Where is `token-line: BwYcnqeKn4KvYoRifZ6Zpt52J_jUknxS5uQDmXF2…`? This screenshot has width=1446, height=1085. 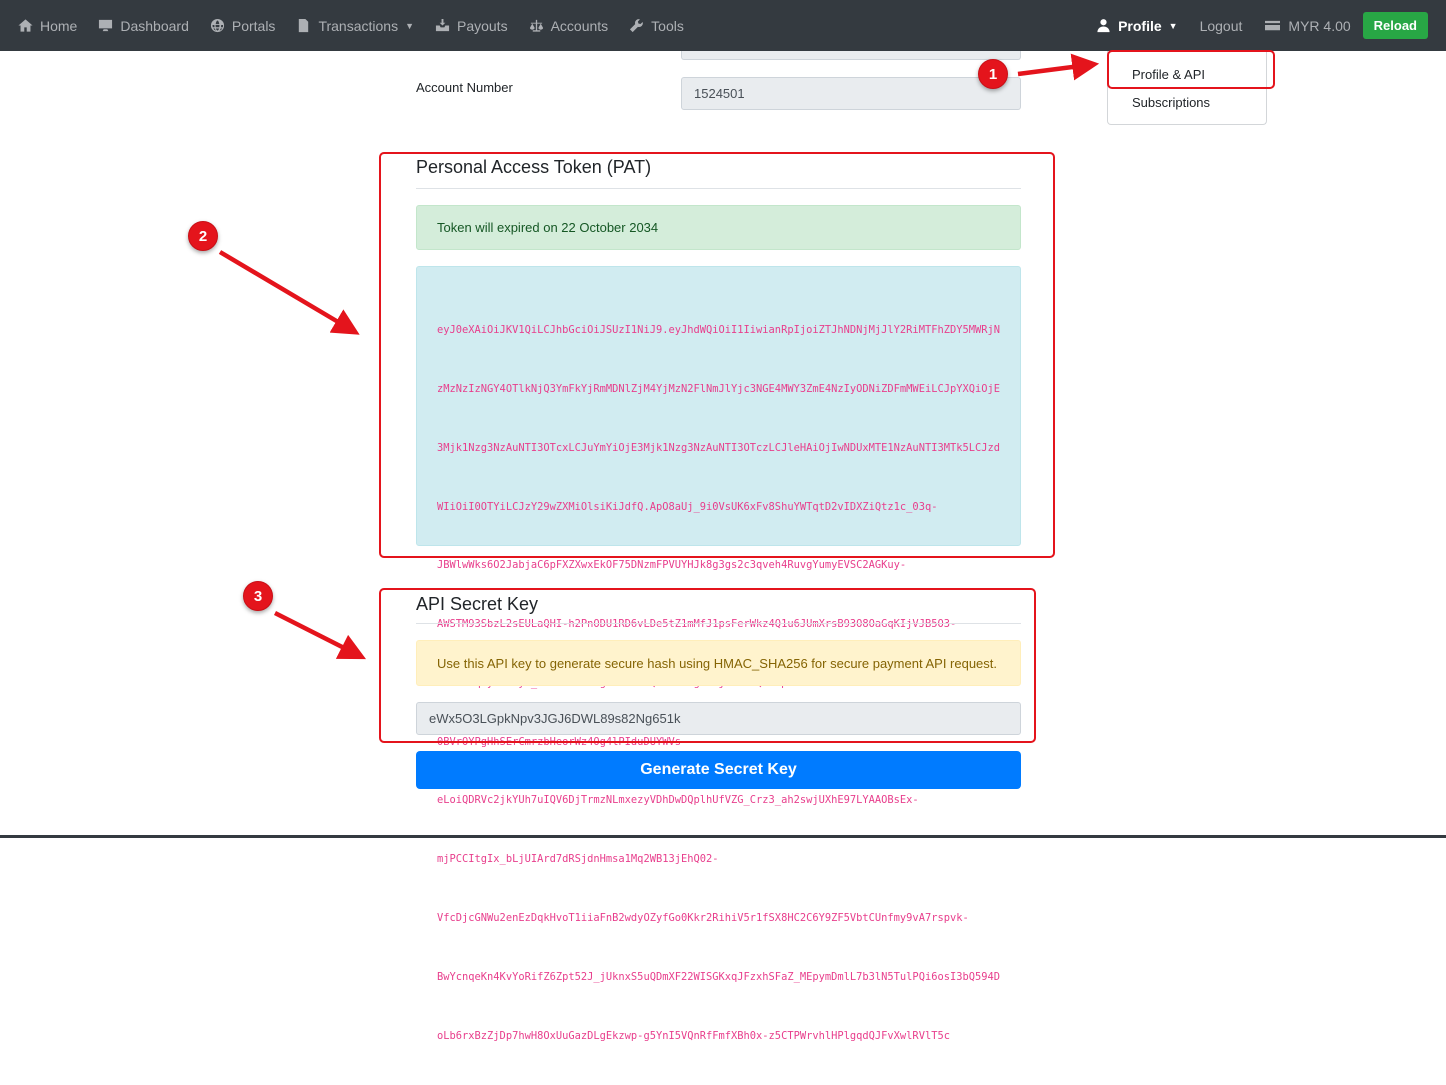
token-line: BwYcnqeKn4KvYoRifZ6Zpt52J_jUknxS5uQDmXF2… is located at coordinates (719, 976).